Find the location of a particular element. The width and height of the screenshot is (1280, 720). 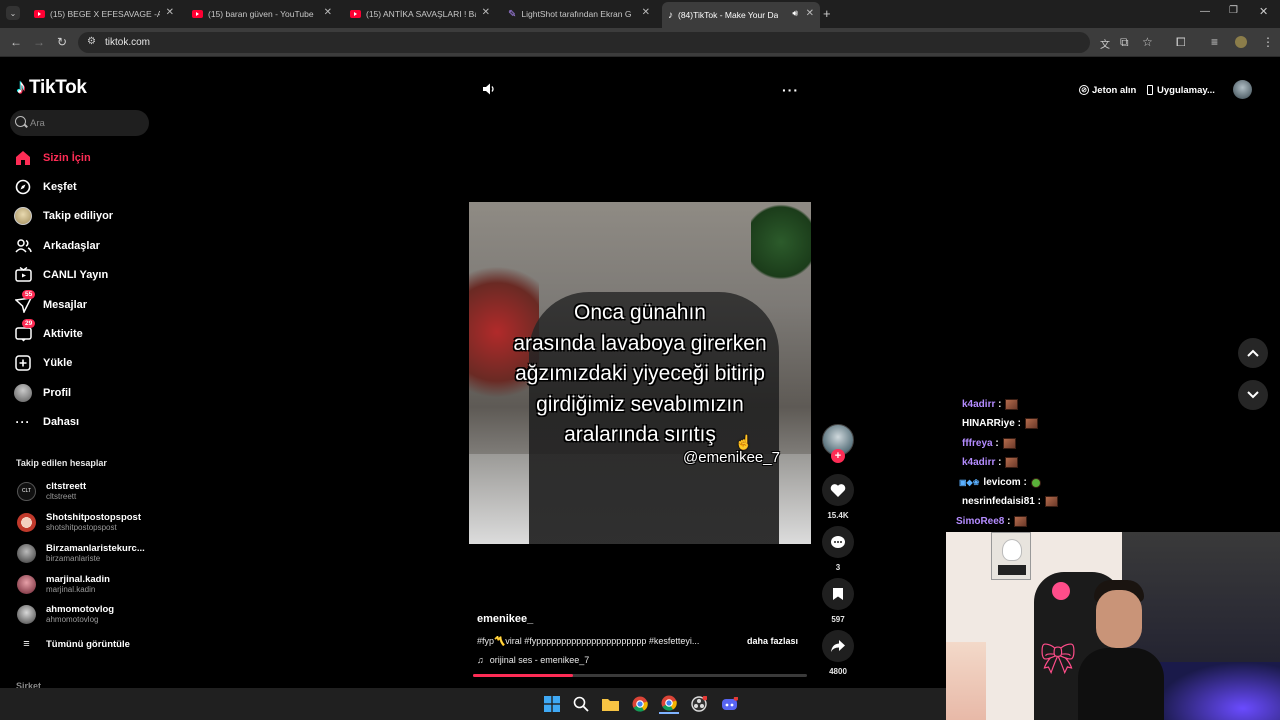

see-more-button: daha fazlası is located at coordinates (772, 641).